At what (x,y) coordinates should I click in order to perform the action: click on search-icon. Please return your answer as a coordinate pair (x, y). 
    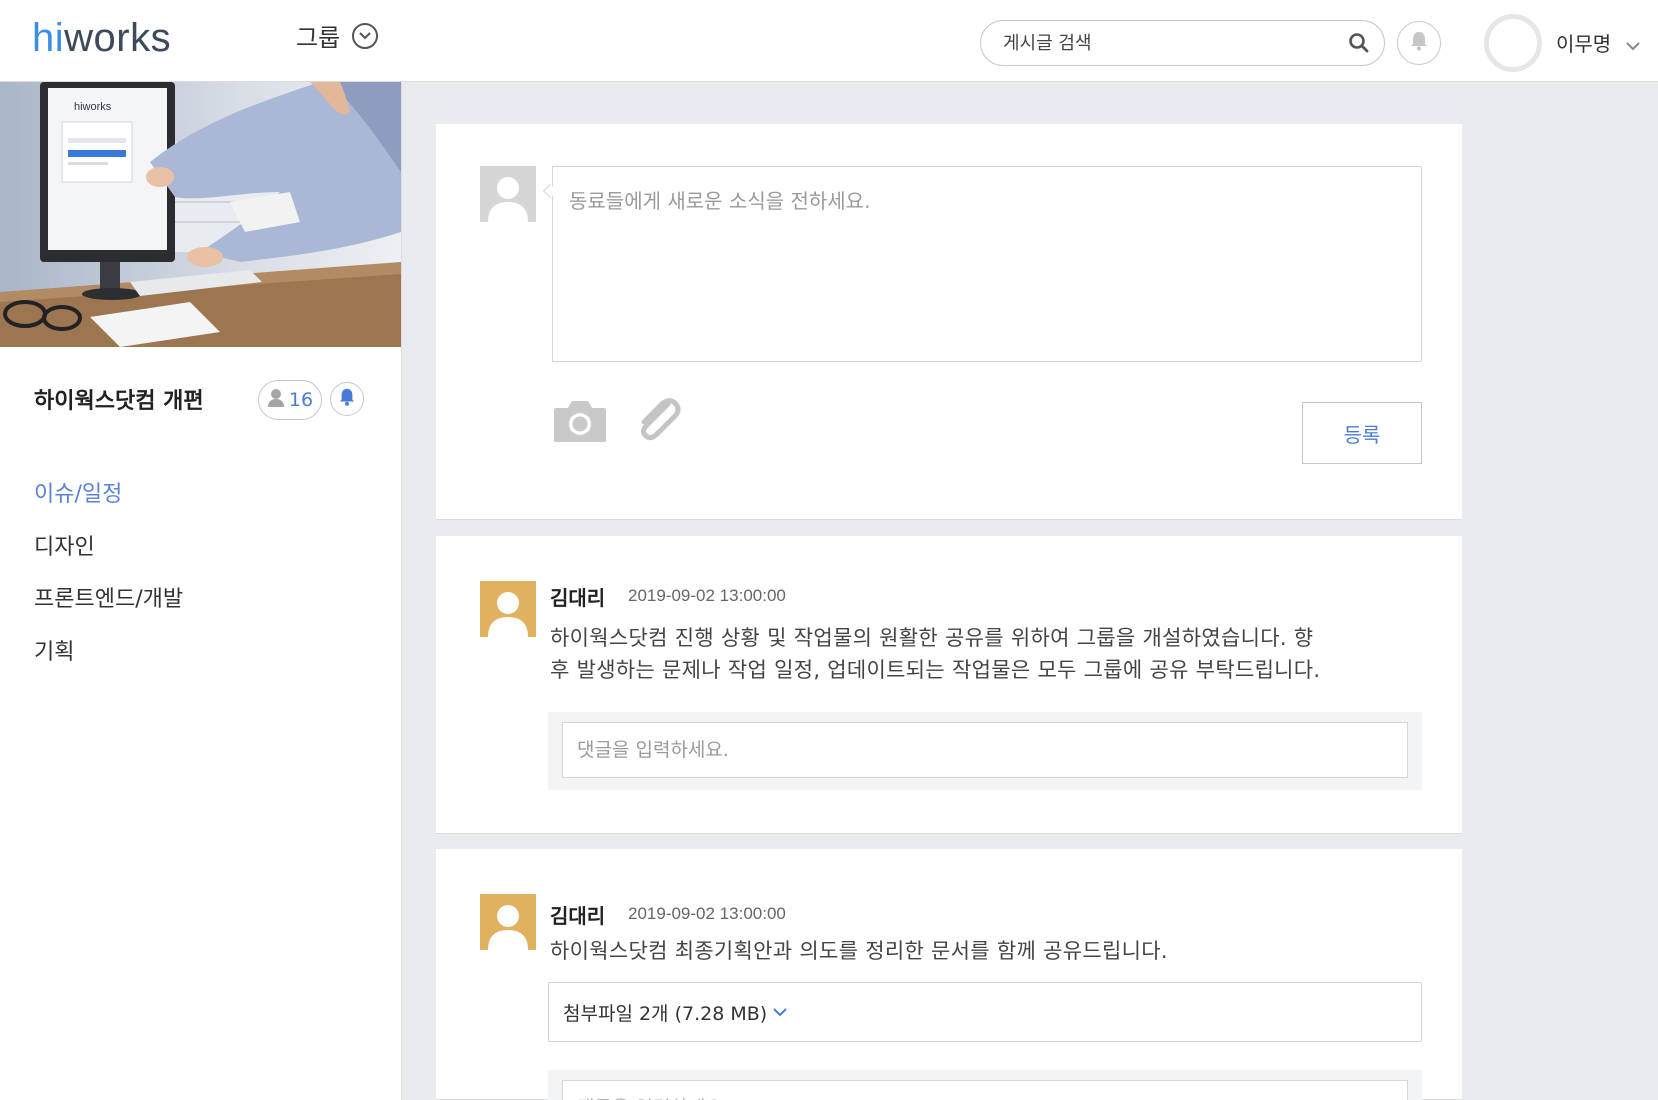
    Looking at the image, I should click on (1359, 43).